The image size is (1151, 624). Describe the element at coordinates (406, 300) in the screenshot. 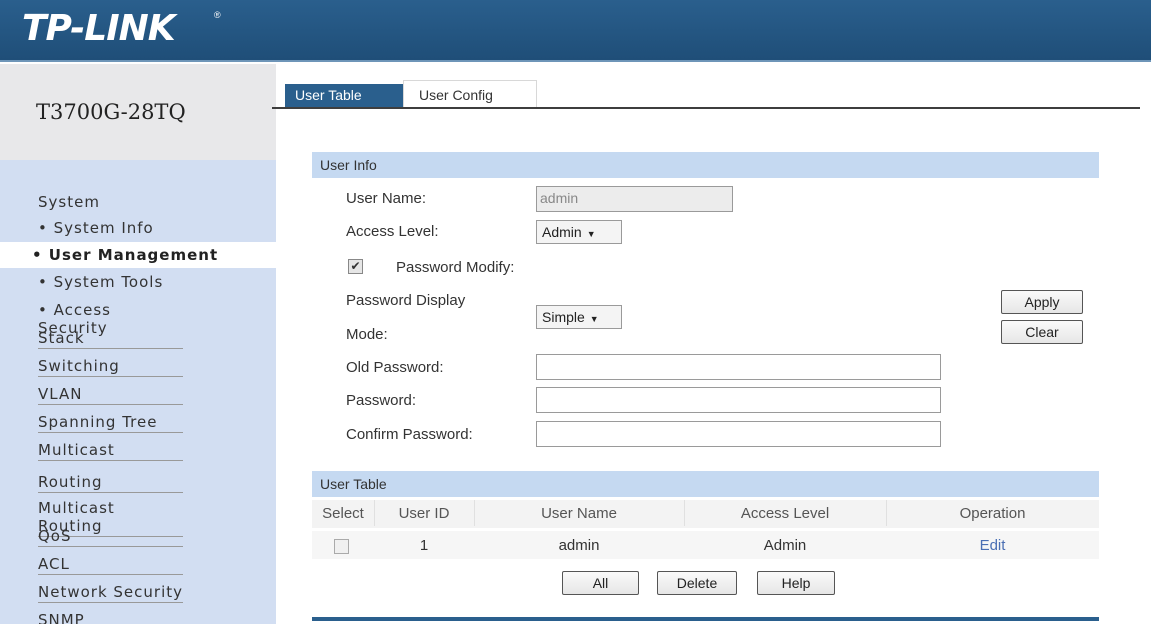

I see `password-display-label-line1: Password Display` at that location.